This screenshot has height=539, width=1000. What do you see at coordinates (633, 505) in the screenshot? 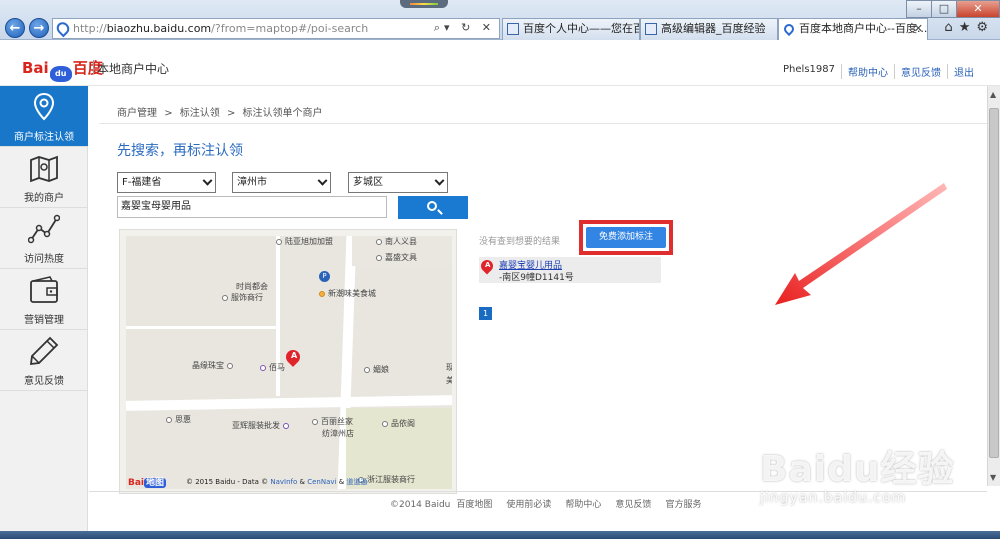
I see `footer-link: 意见反馈` at bounding box center [633, 505].